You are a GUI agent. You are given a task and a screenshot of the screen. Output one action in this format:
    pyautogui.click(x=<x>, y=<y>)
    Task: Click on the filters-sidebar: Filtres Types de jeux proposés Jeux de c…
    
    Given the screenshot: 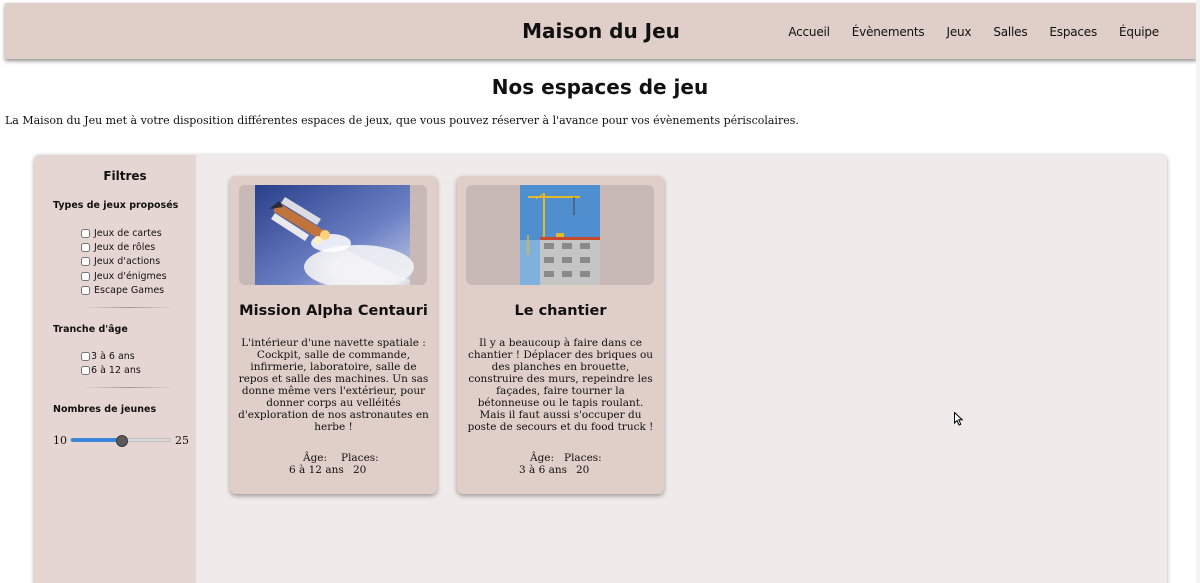 What is the action you would take?
    pyautogui.click(x=115, y=369)
    